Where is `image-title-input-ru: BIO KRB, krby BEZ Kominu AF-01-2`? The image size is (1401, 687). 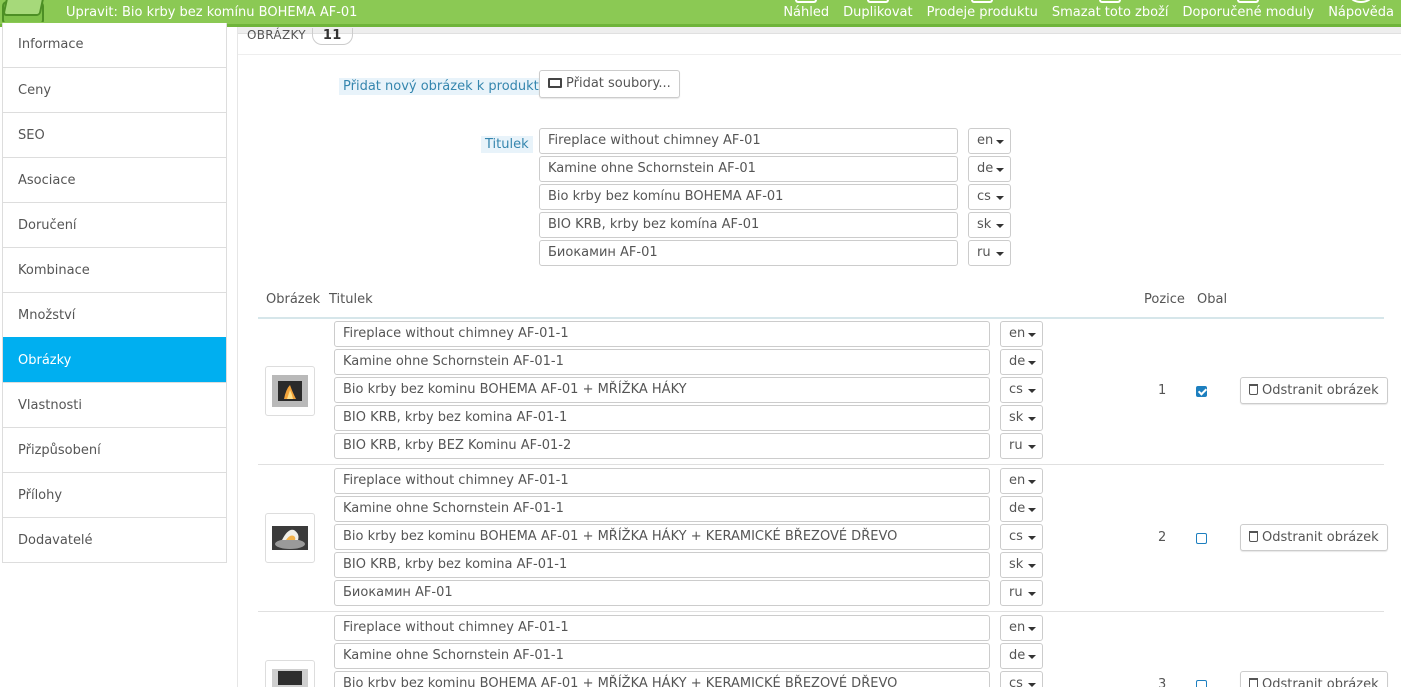
image-title-input-ru: BIO KRB, krby BEZ Kominu AF-01-2 is located at coordinates (662, 446).